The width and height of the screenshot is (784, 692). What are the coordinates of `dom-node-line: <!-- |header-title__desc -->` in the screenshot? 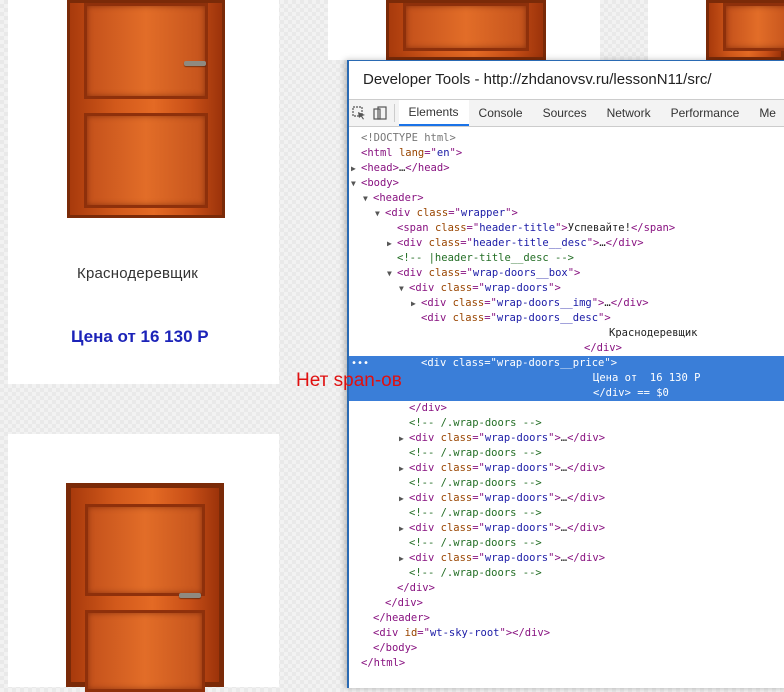 It's located at (566, 258).